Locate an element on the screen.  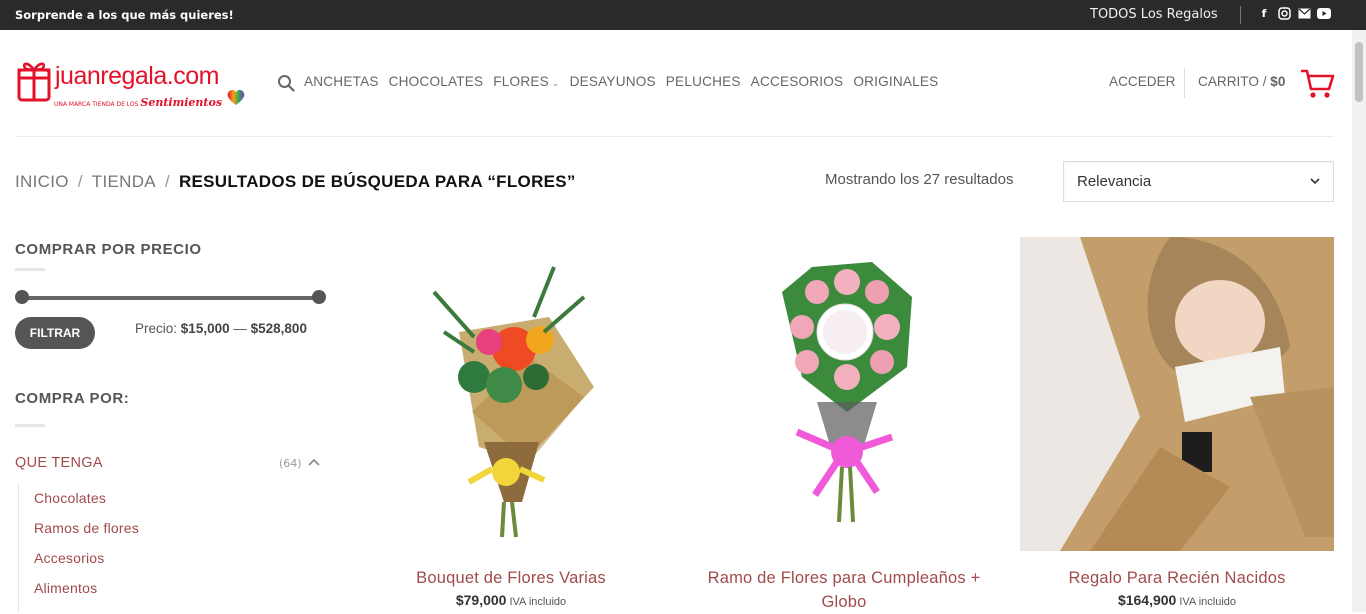
brand-name: juanregala.com is located at coordinates (137, 76).